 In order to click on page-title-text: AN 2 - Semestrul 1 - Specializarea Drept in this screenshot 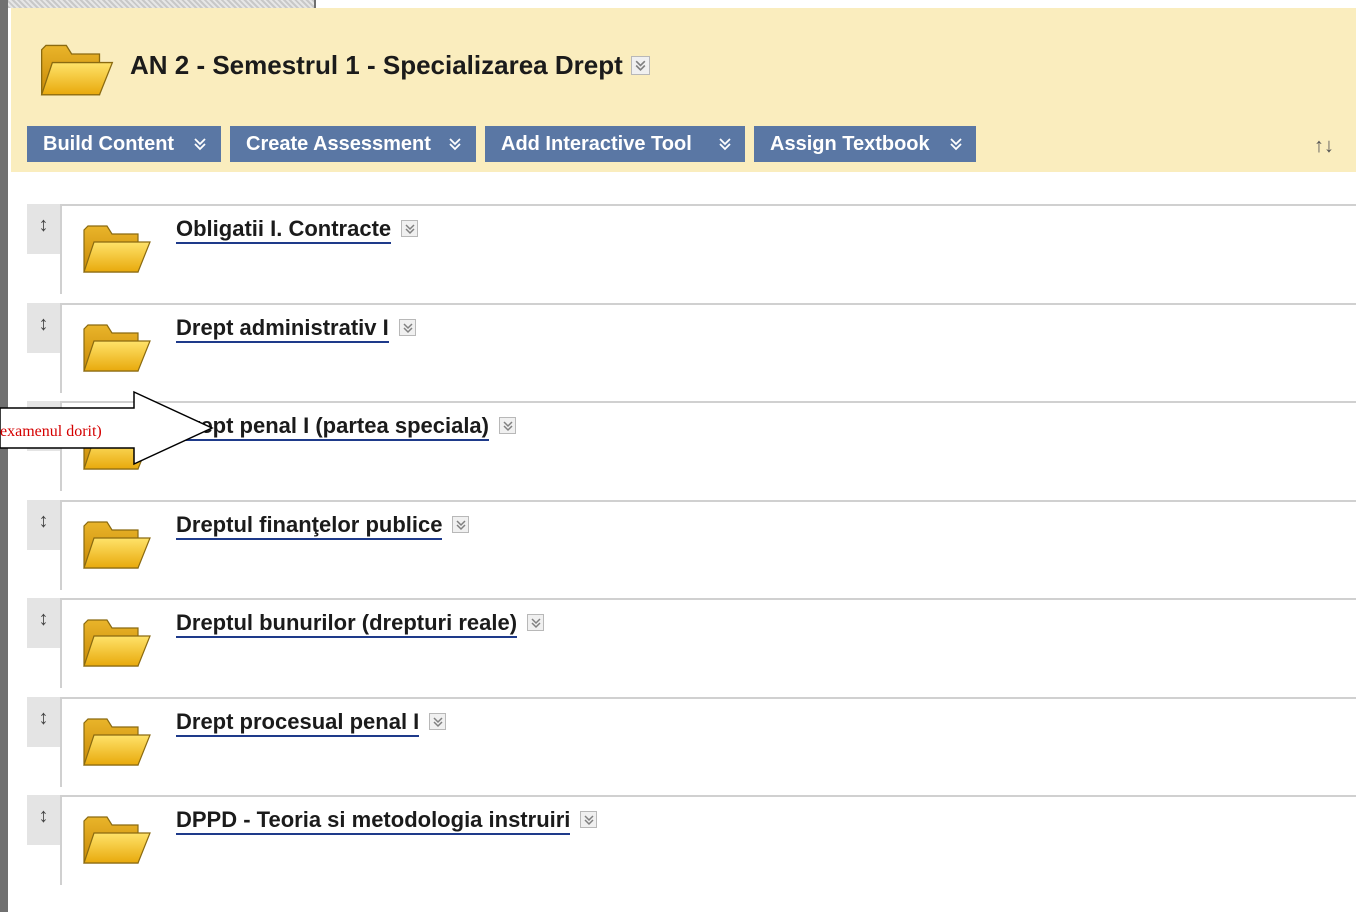, I will do `click(376, 65)`.